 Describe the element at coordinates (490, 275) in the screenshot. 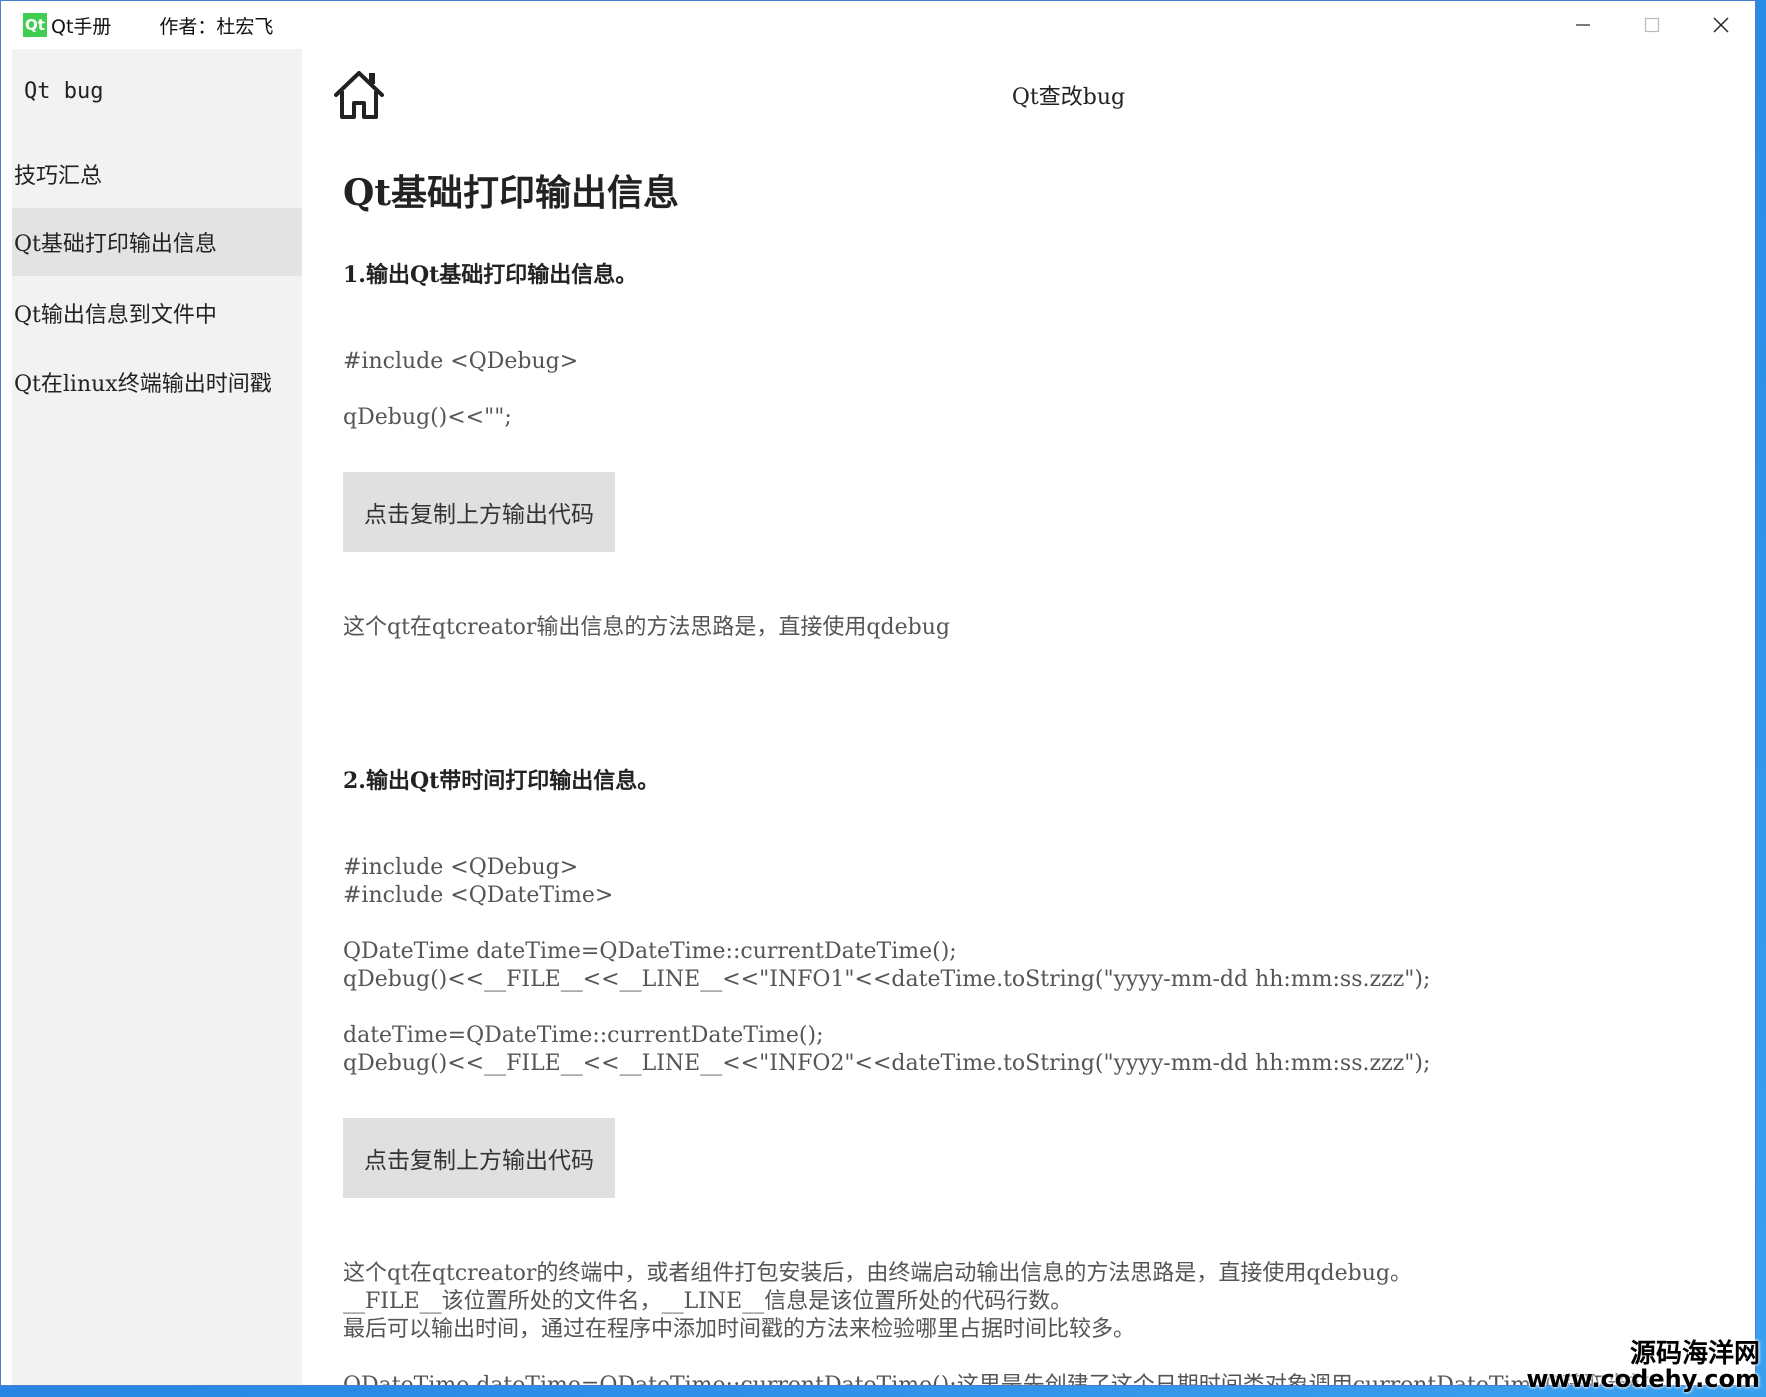

I see `section-1-heading: 1.输出Qt基础打印输出信息。` at that location.